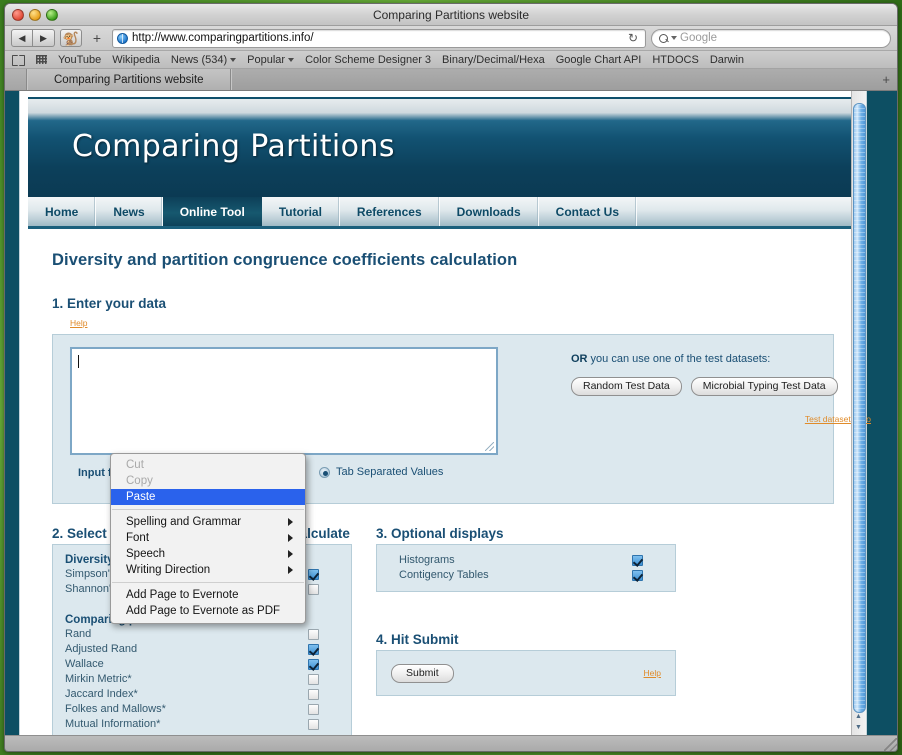 Image resolution: width=902 pixels, height=755 pixels. What do you see at coordinates (859, 408) in the screenshot?
I see `vertical-scrollbar-thumb` at bounding box center [859, 408].